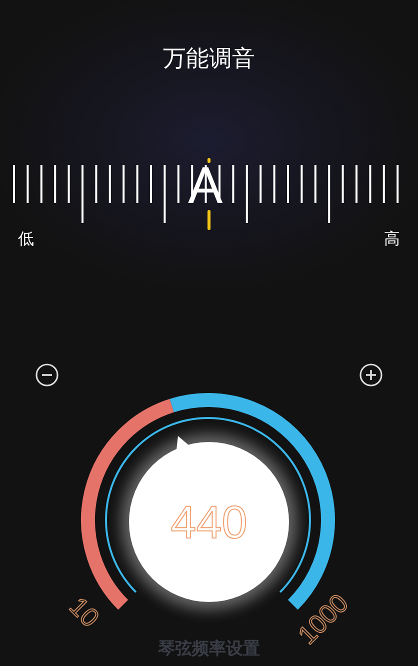  I want to click on high-label: 高, so click(392, 239).